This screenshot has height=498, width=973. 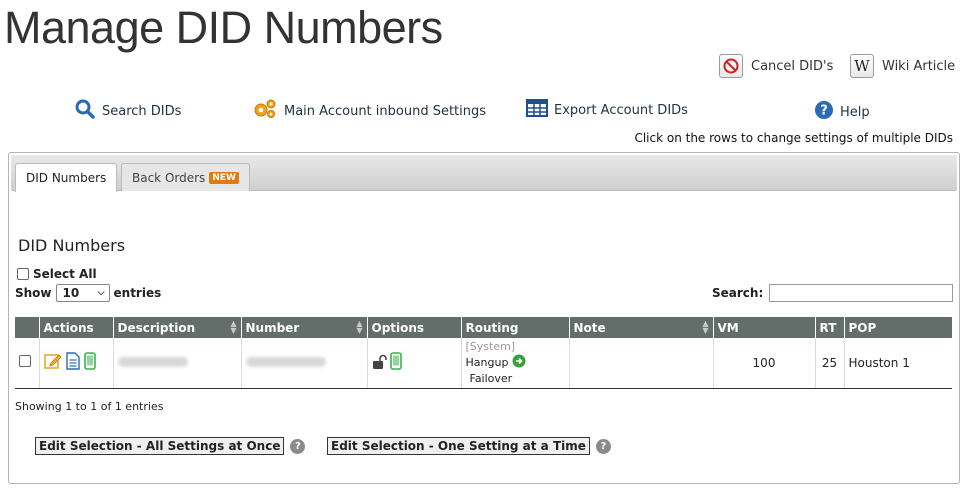 I want to click on row-note-cell, so click(x=641, y=363).